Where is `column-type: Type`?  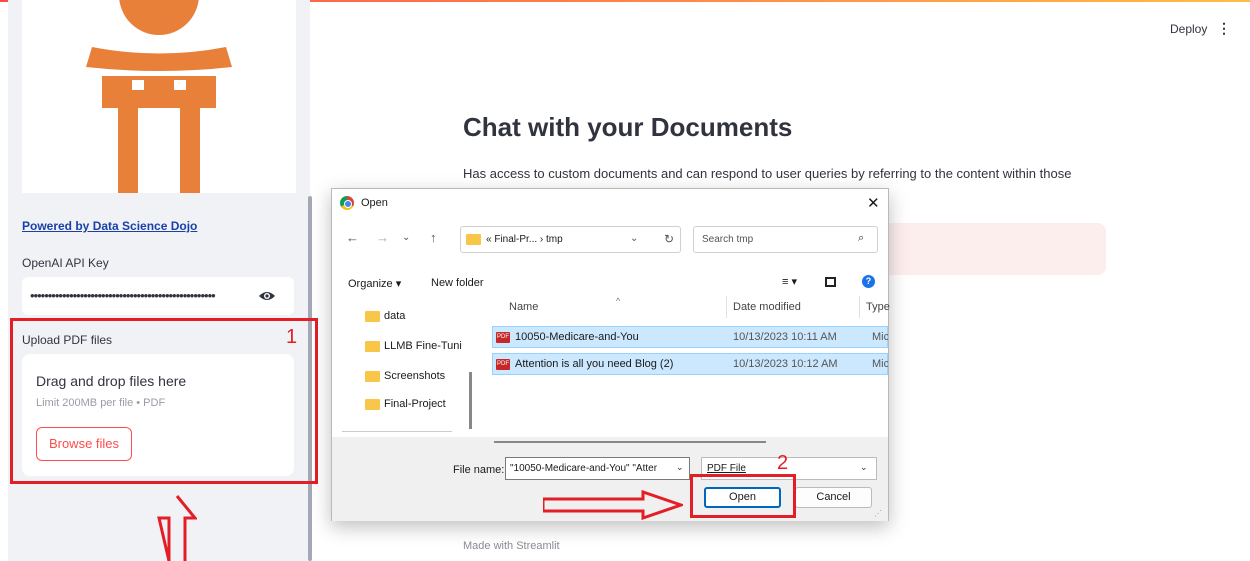 column-type: Type is located at coordinates (878, 307).